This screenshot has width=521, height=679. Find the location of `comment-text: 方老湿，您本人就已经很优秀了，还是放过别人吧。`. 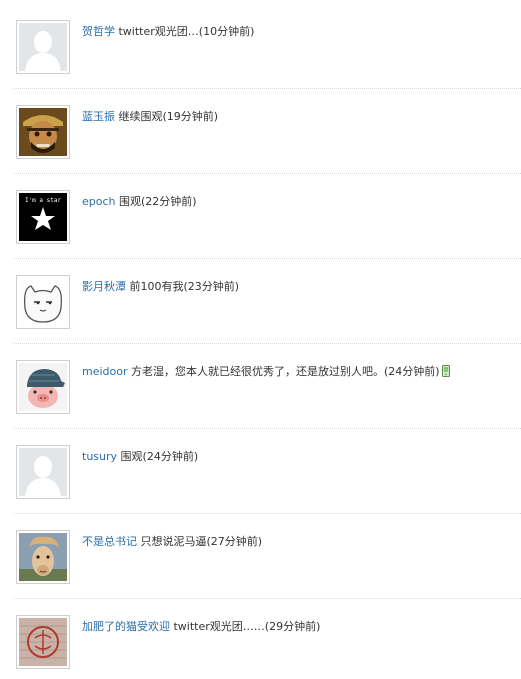

comment-text: 方老湿，您本人就已经很优秀了，还是放过别人吧。 is located at coordinates (256, 371).